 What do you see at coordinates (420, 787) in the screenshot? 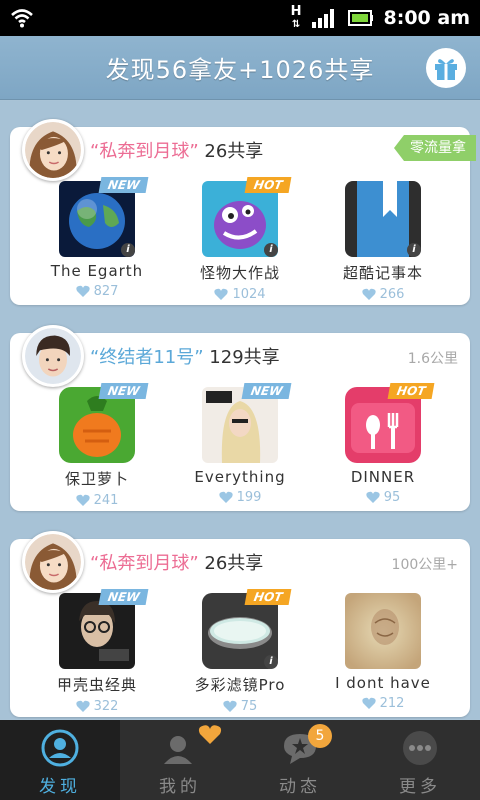
I see `tab-label: 更多` at bounding box center [420, 787].